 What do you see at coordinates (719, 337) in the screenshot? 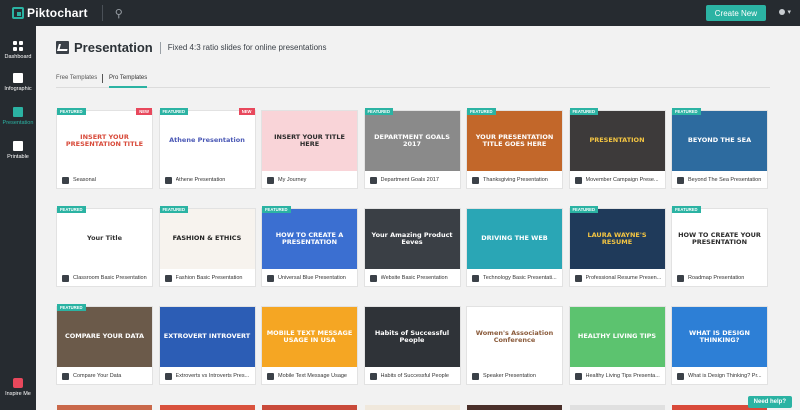
I see `template-thumbnail: WHAT IS DESIGN THINKING?` at bounding box center [719, 337].